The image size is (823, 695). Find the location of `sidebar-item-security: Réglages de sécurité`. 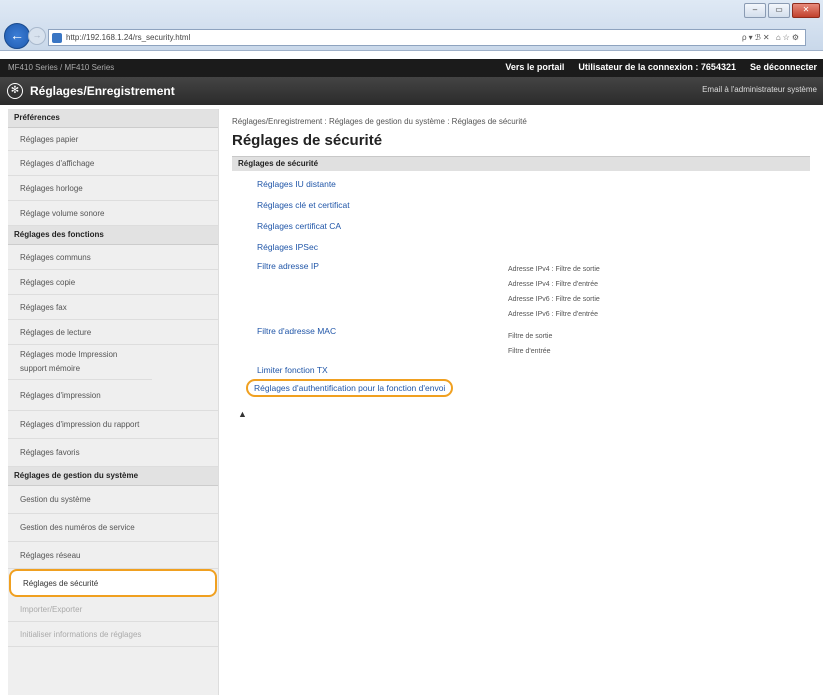

sidebar-item-security: Réglages de sécurité is located at coordinates (113, 583).